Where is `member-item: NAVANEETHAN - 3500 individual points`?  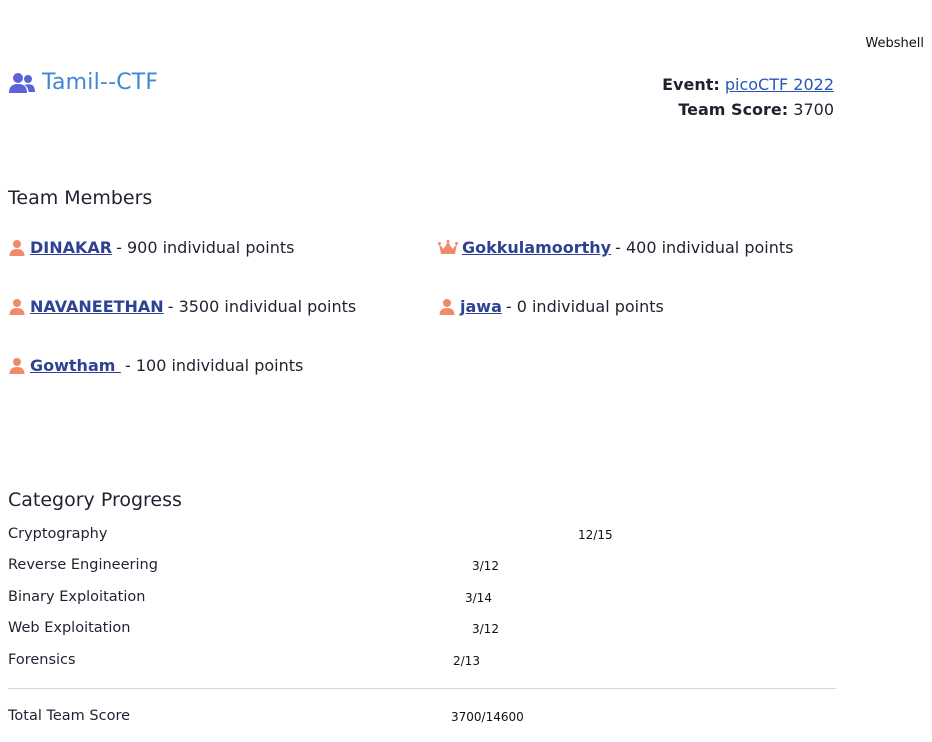
member-item: NAVANEETHAN - 3500 individual points is located at coordinates (182, 306).